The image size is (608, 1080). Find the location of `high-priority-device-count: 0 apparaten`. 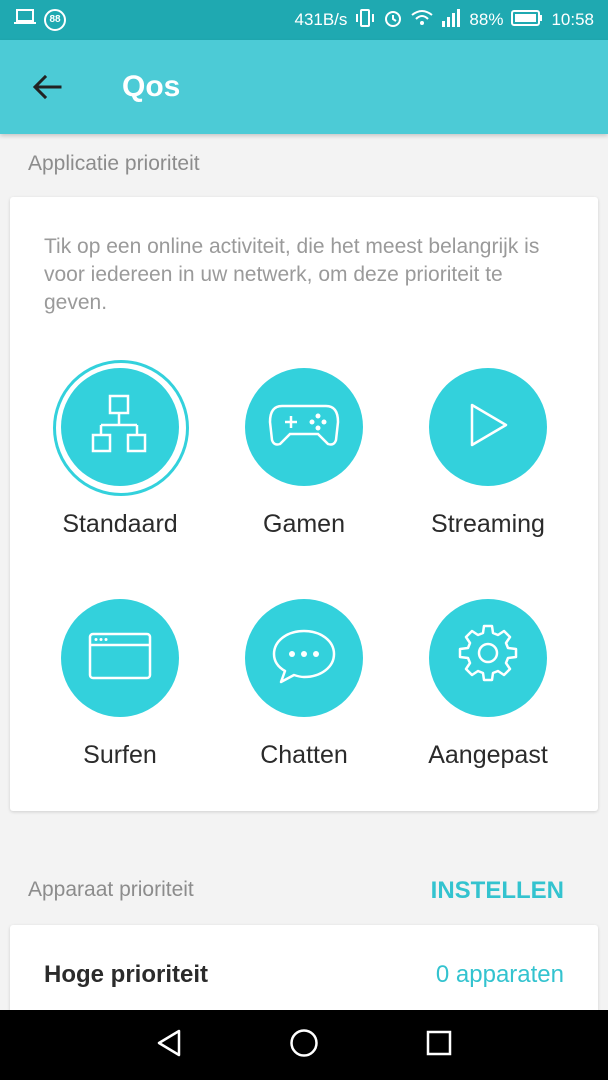

high-priority-device-count: 0 apparaten is located at coordinates (499, 974).